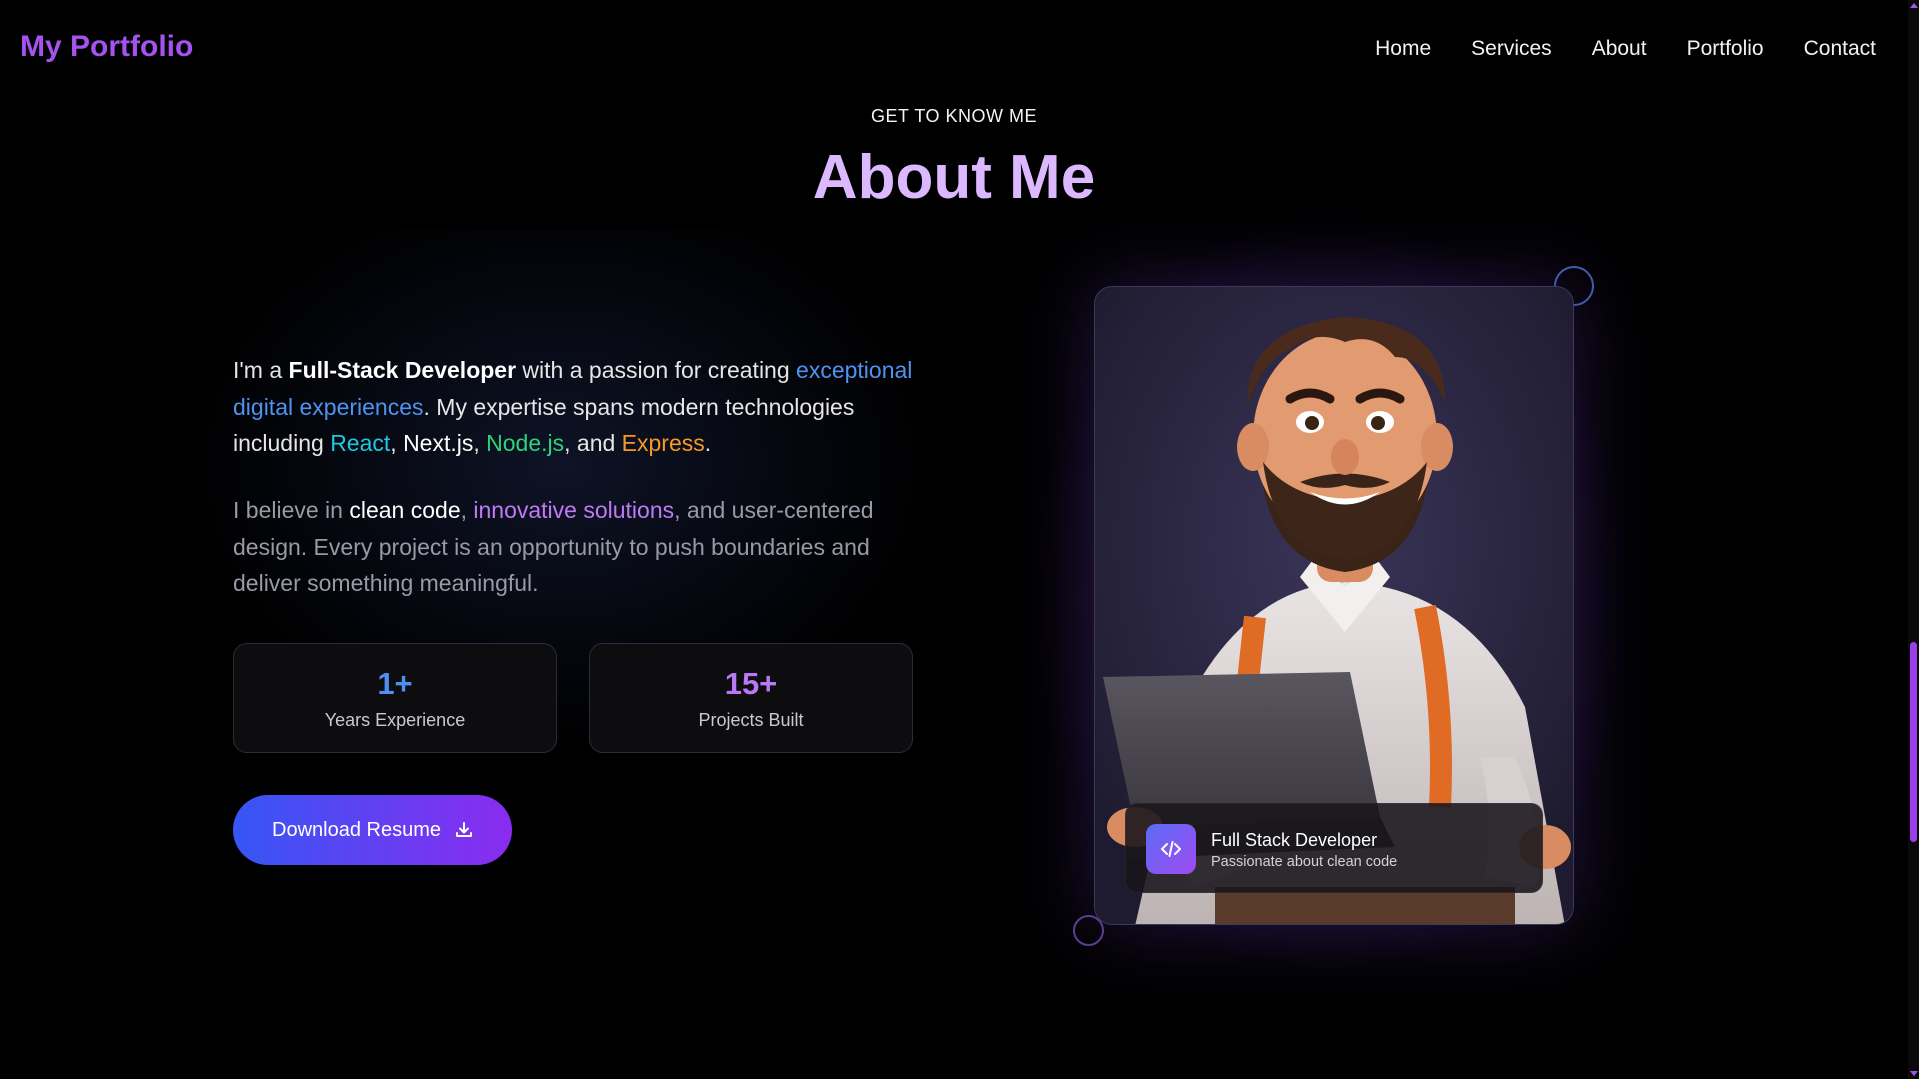  I want to click on scroll-up-arrow-icon, so click(1914, 5).